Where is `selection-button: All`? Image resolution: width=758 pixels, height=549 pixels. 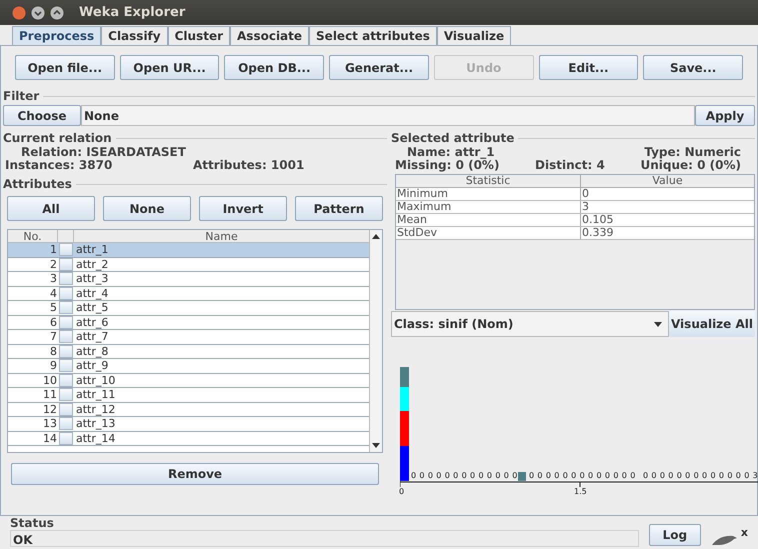 selection-button: All is located at coordinates (51, 208).